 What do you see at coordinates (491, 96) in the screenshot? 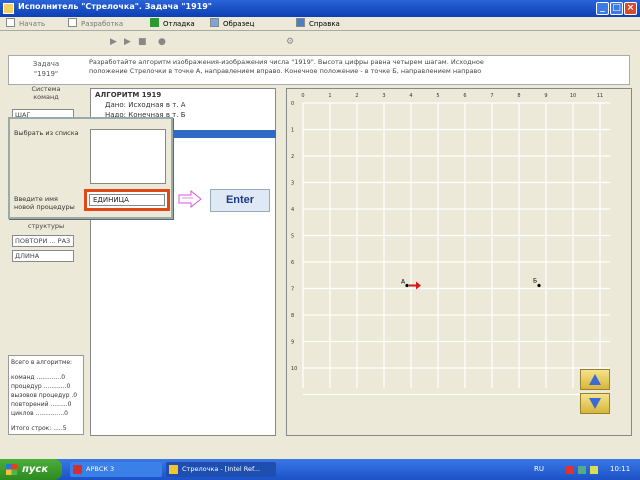
I see `x-tick-label: 7` at bounding box center [491, 96].